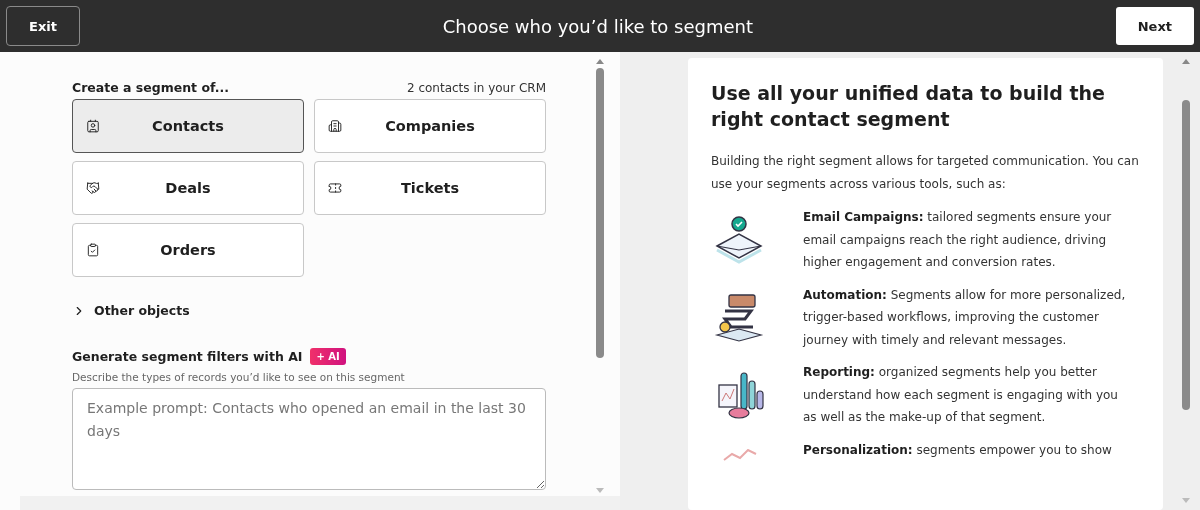  I want to click on object-tile: Companies, so click(430, 126).